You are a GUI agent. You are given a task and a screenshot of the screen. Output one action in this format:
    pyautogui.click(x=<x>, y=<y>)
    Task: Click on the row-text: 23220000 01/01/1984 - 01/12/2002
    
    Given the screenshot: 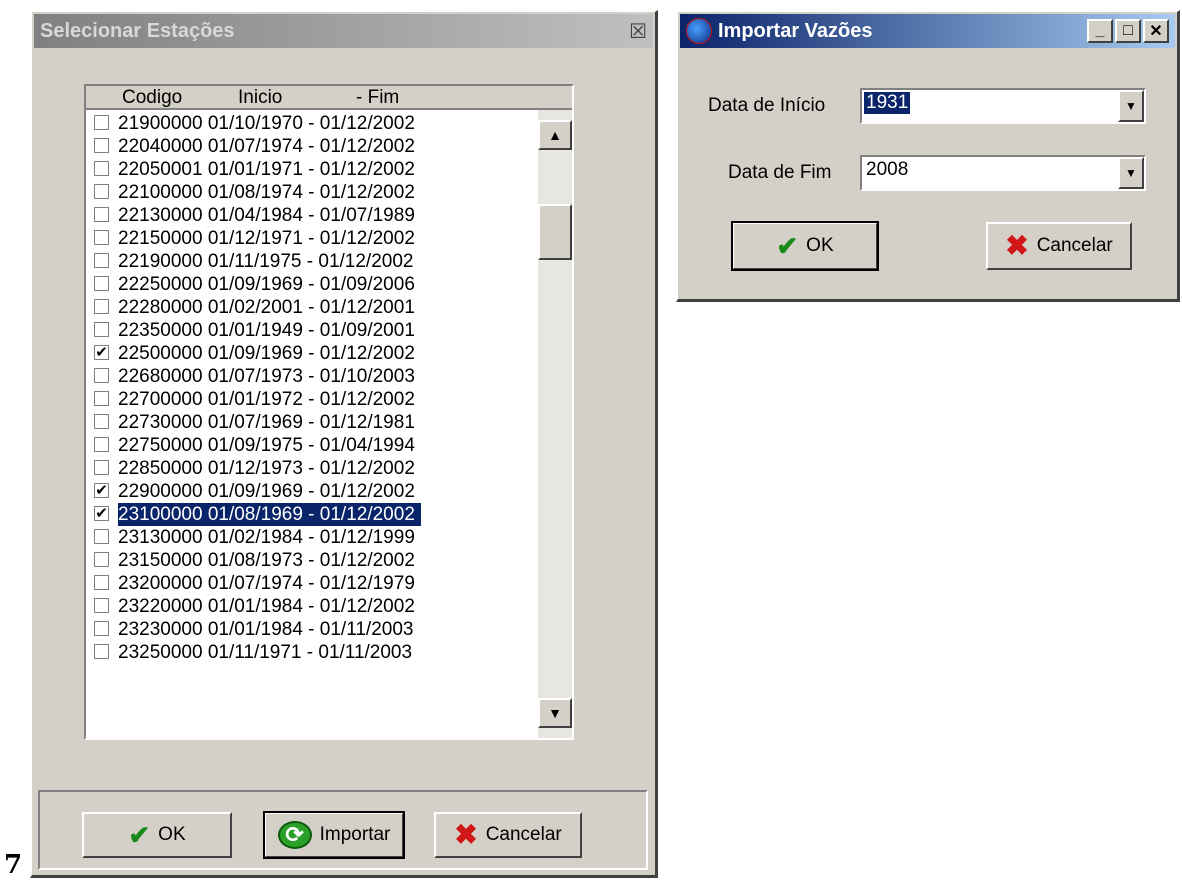 What is the action you would take?
    pyautogui.click(x=266, y=606)
    